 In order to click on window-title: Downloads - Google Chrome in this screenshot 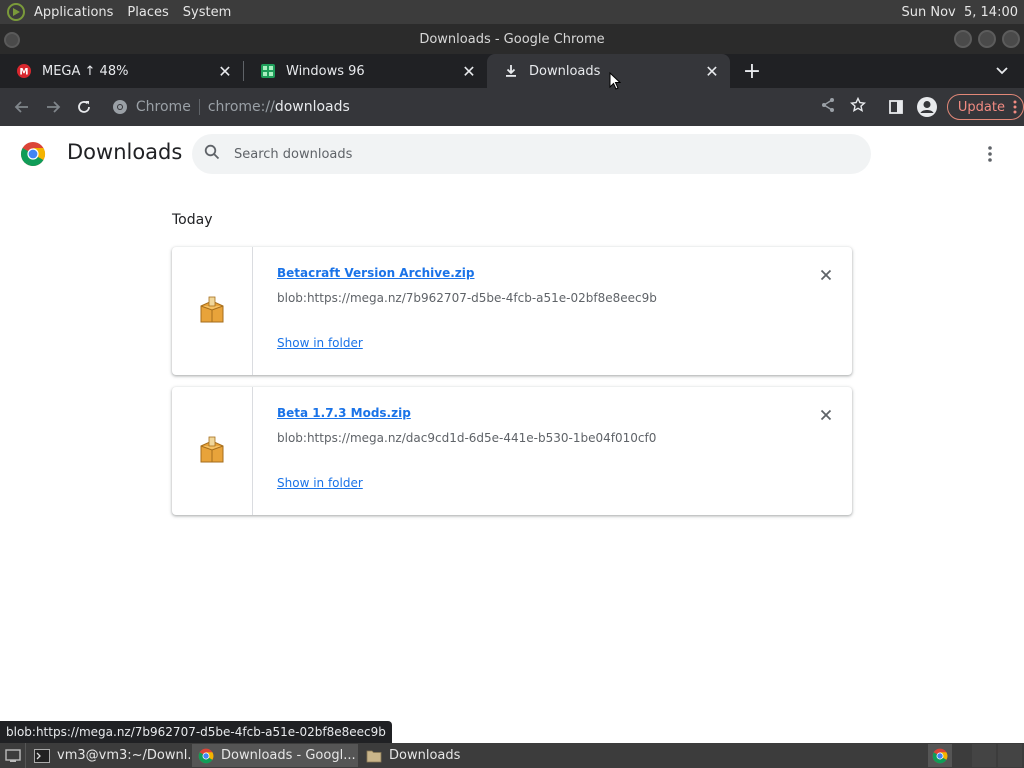, I will do `click(512, 39)`.